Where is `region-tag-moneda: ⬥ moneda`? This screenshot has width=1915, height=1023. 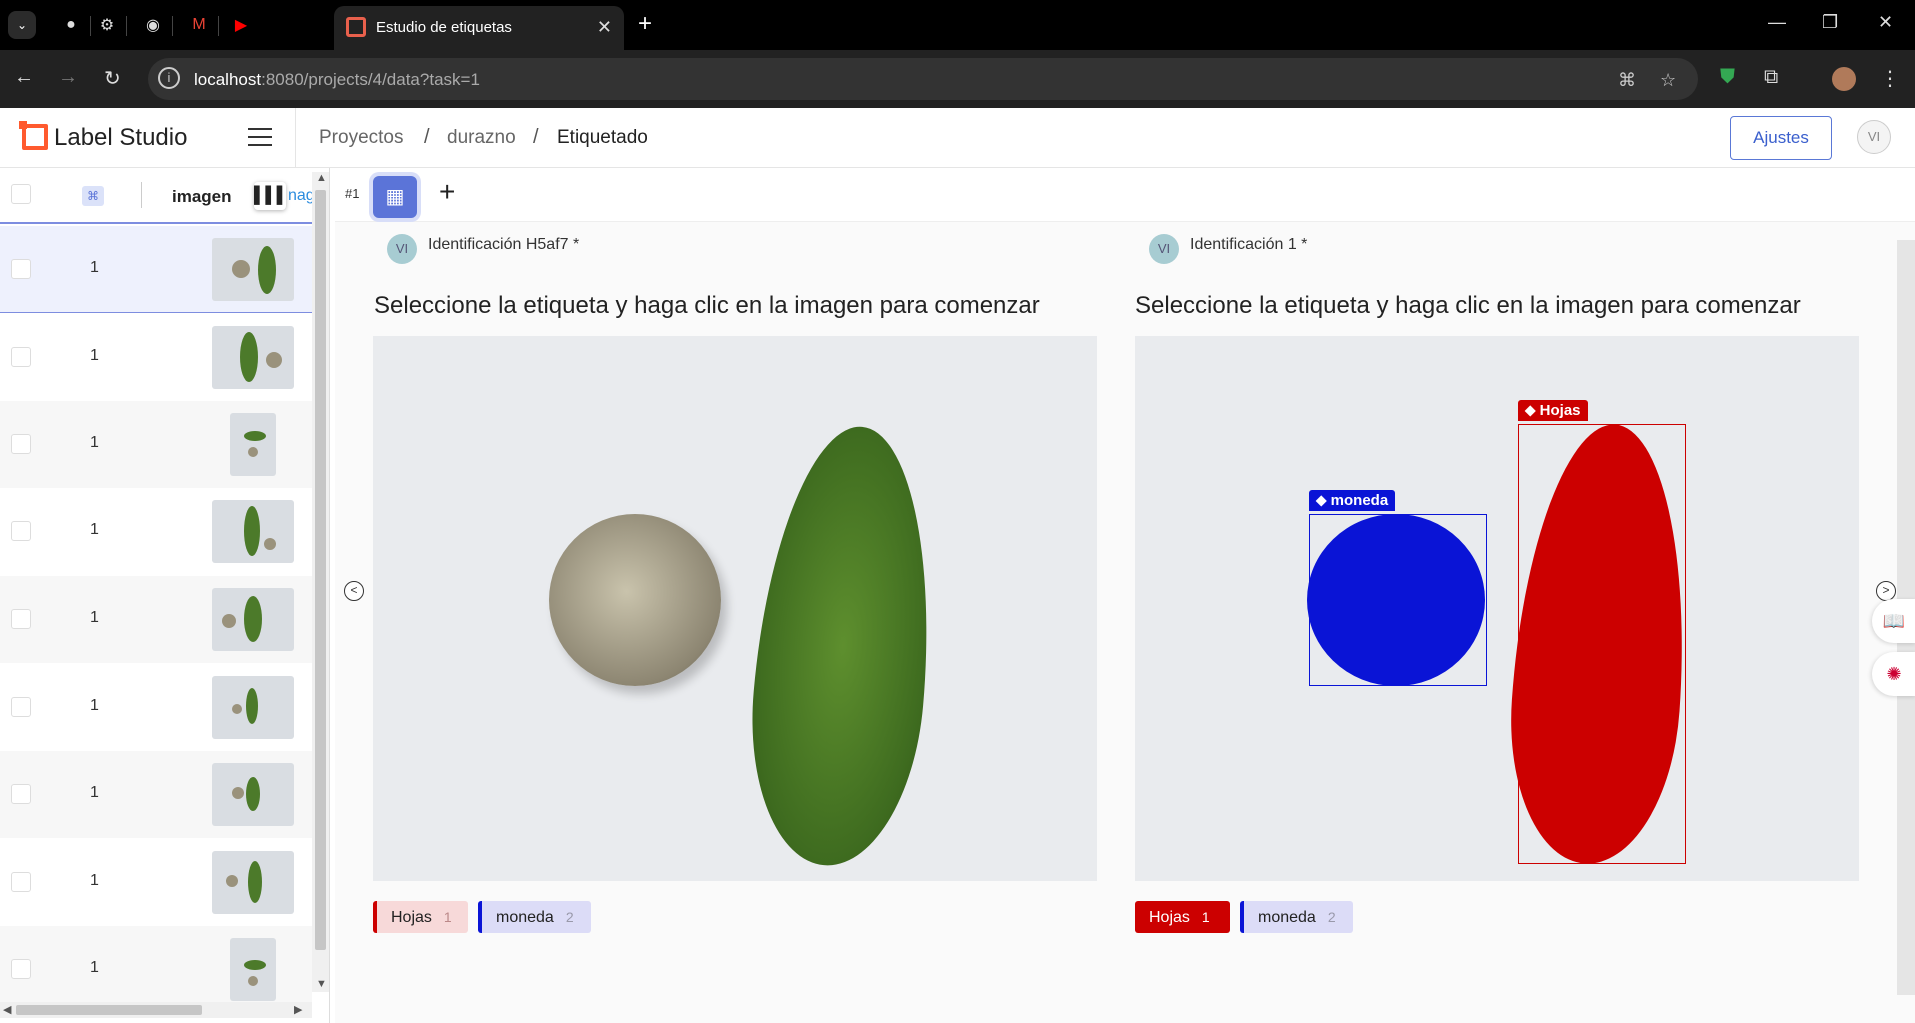
region-tag-moneda: ⬥ moneda is located at coordinates (1352, 500).